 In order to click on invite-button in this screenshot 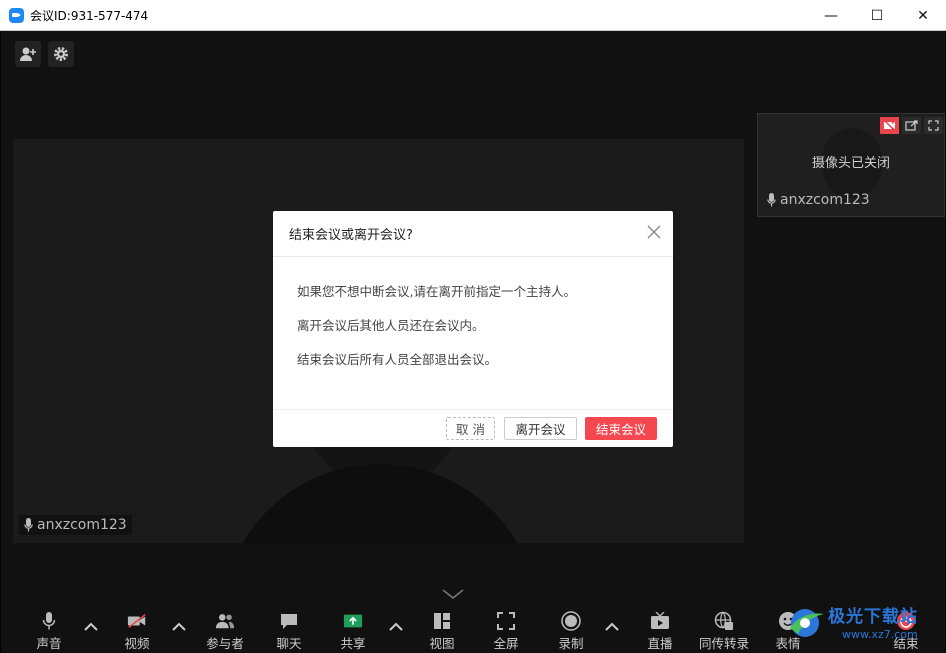, I will do `click(28, 54)`.